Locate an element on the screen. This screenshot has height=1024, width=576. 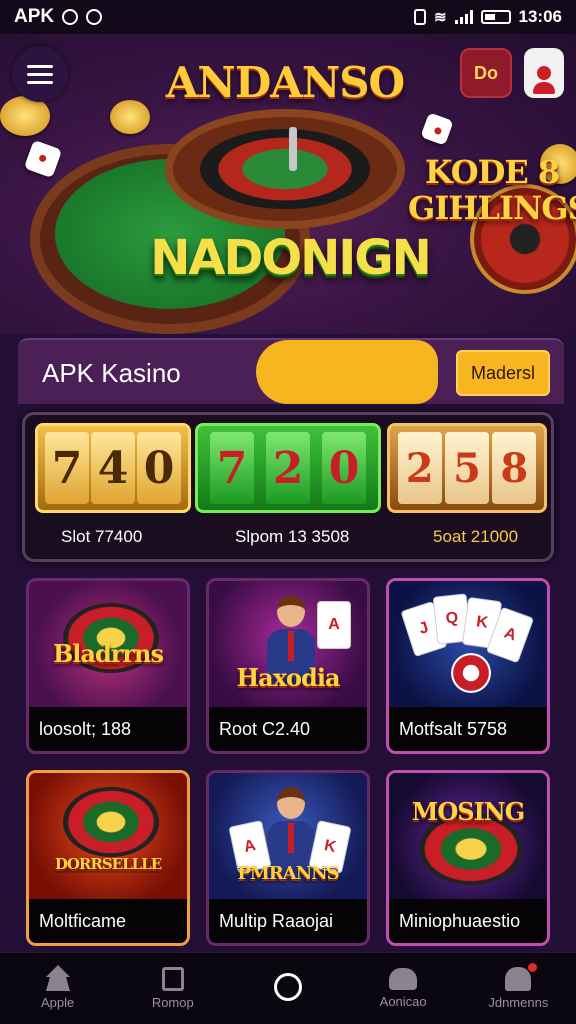
promo-button: Madersl is located at coordinates (503, 373).